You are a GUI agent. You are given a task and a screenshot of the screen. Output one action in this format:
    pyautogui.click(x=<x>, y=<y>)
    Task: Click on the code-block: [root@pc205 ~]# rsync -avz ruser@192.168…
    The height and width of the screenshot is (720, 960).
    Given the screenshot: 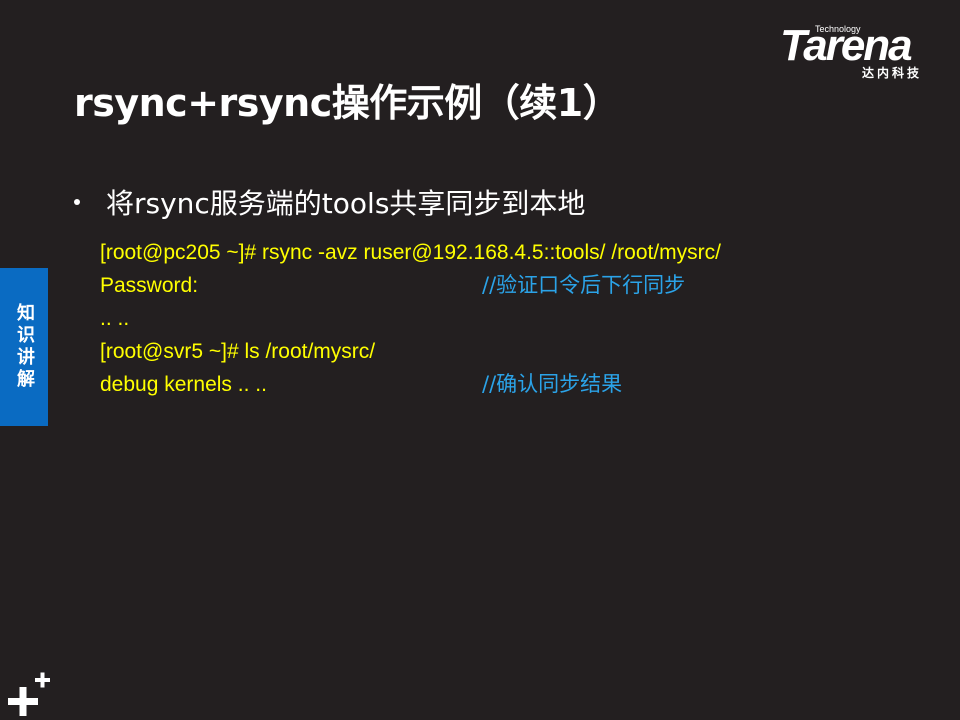 What is the action you would take?
    pyautogui.click(x=410, y=318)
    